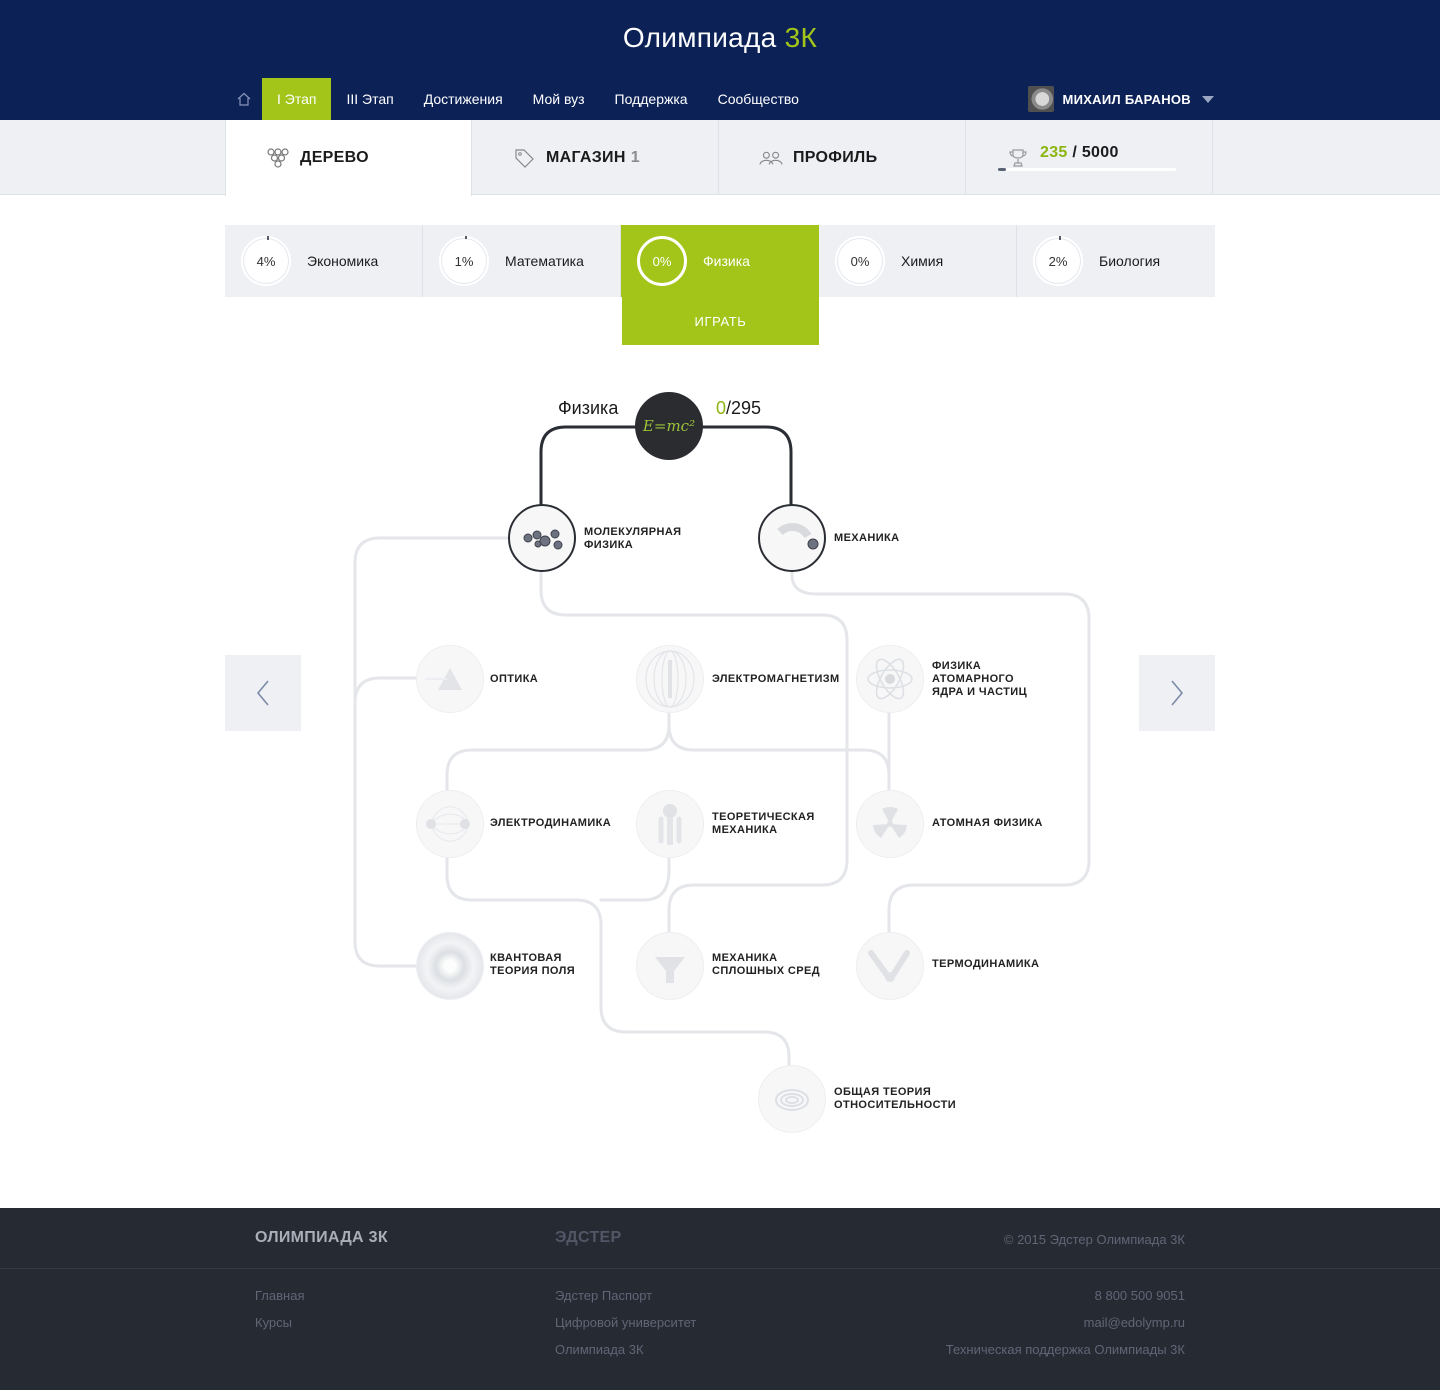 This screenshot has height=1390, width=1440. Describe the element at coordinates (744, 408) in the screenshot. I see `root-total: /295` at that location.